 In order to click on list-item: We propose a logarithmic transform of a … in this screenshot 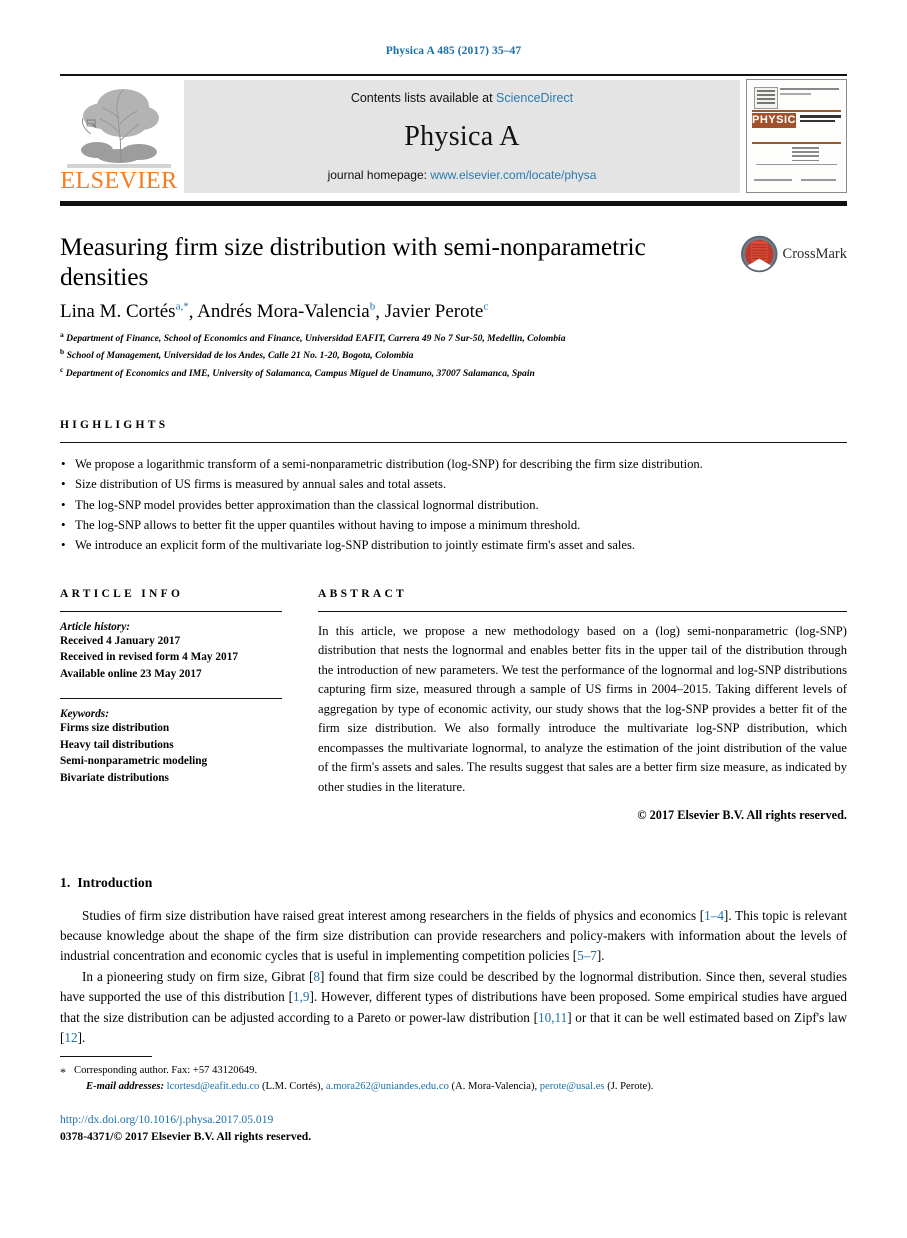, I will do `click(453, 463)`.